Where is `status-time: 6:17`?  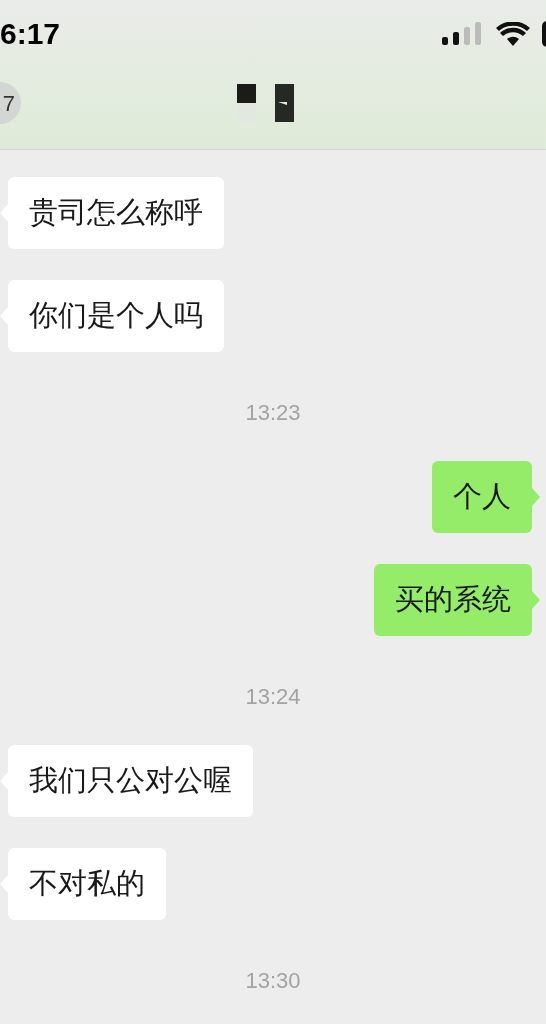 status-time: 6:17 is located at coordinates (30, 34).